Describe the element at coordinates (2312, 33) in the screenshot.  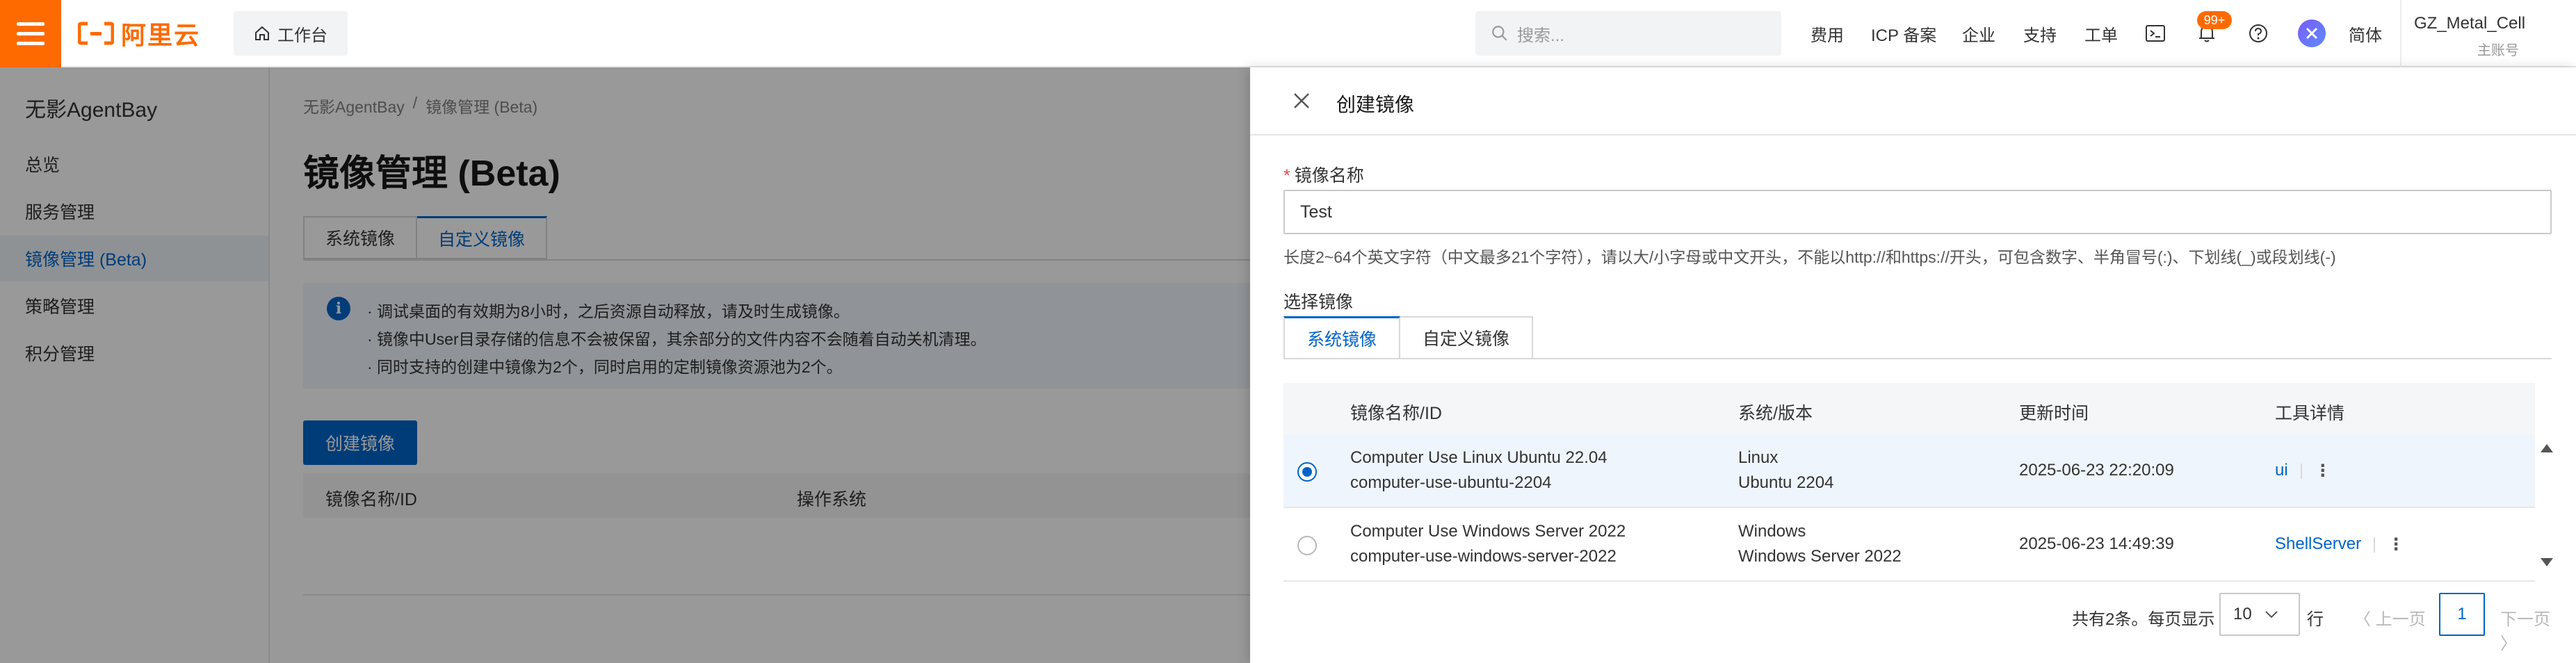
I see `ai-assistant-icon` at that location.